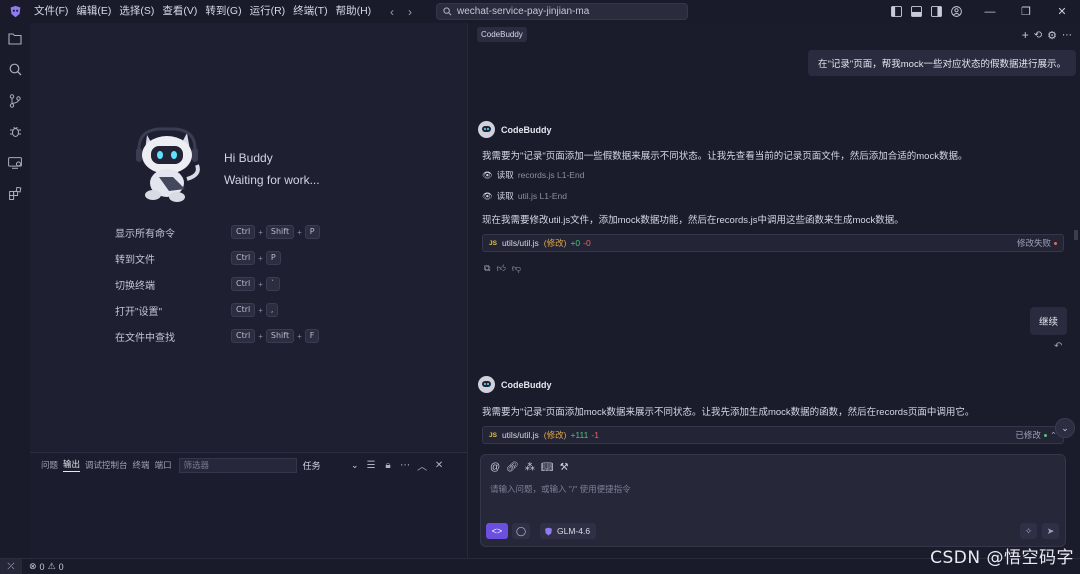 The width and height of the screenshot is (1080, 574). Describe the element at coordinates (1033, 243) in the screenshot. I see `change-status: 修改失败` at that location.